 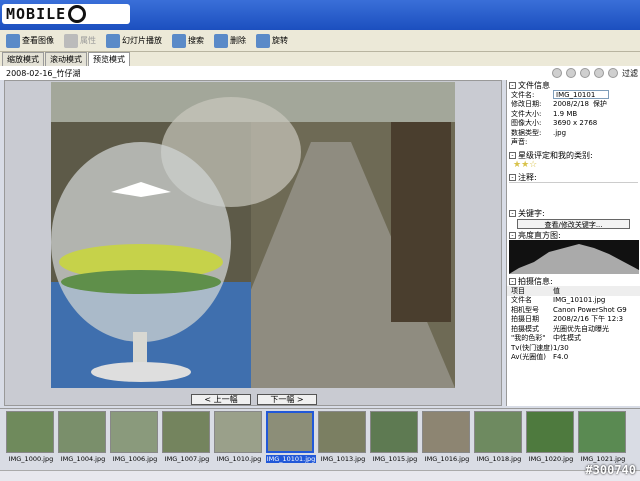 What do you see at coordinates (320, 41) in the screenshot?
I see `toolbar: 查看图像 属性 幻灯片播放 搜索 删除 旋转` at bounding box center [320, 41].